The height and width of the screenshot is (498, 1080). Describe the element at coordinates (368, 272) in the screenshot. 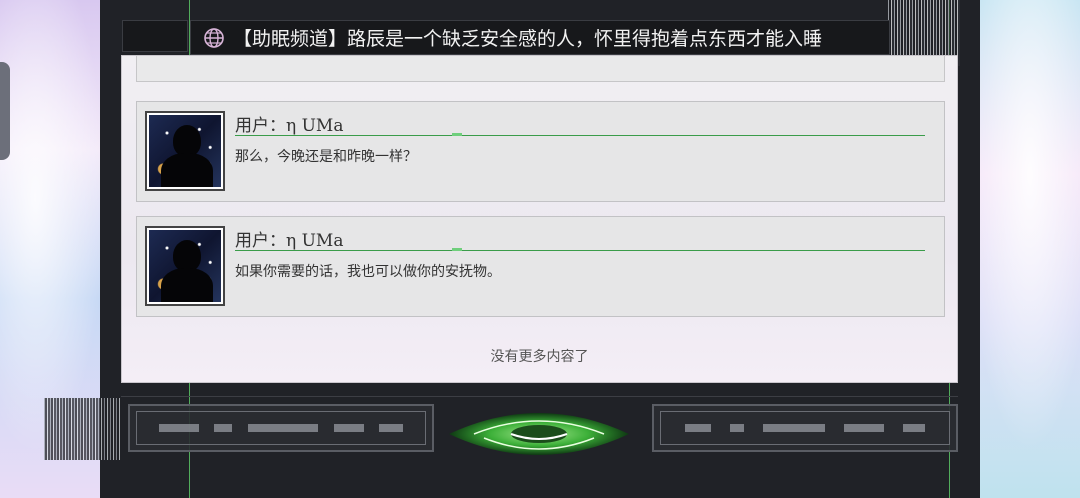

I see `message-text: 如果你需要的话，我也可以做你的安抚物。` at that location.